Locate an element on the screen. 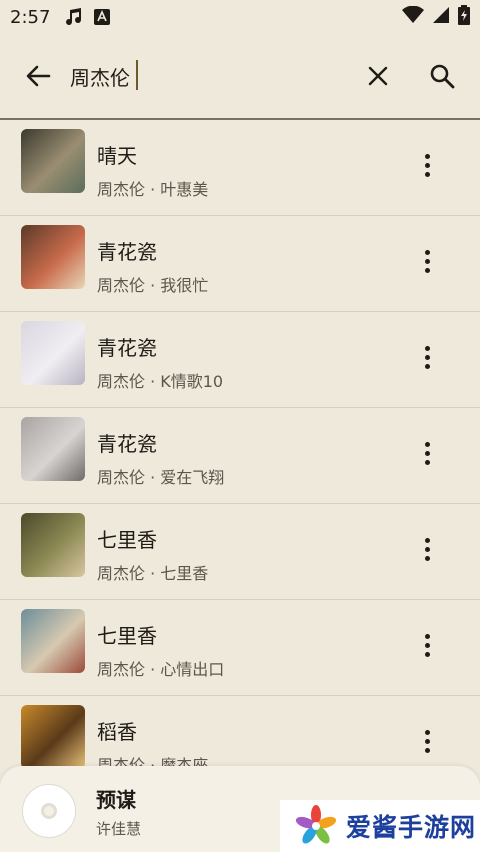  status-time: 2:57 is located at coordinates (30, 17).